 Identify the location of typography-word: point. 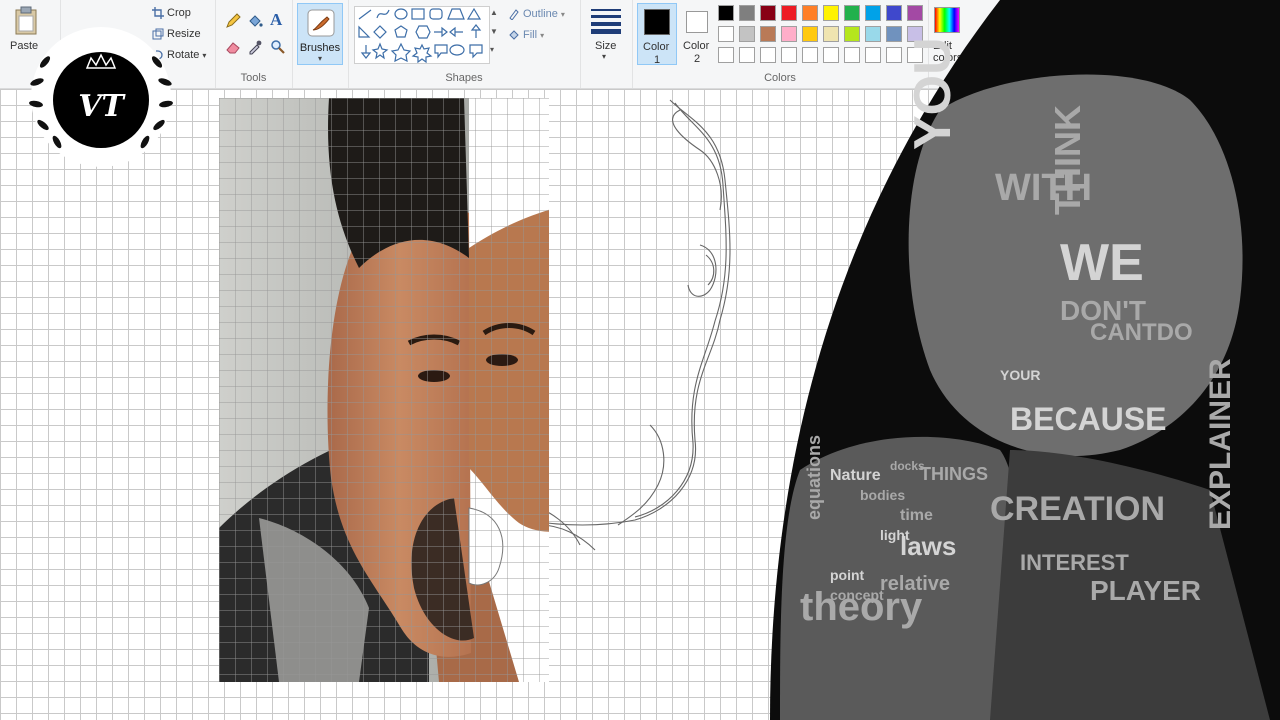
(847, 575).